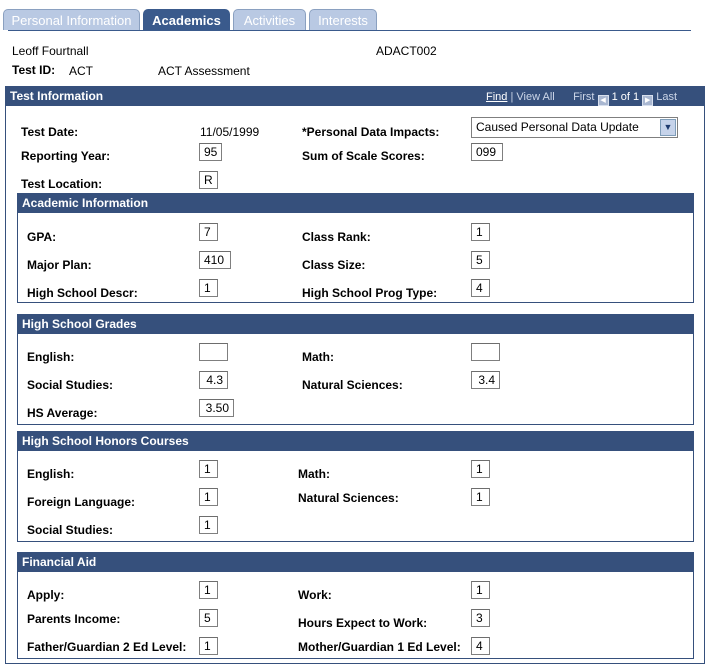 Image resolution: width=715 pixels, height=667 pixels. What do you see at coordinates (59, 265) in the screenshot?
I see `major-plan-label: Major Plan:` at bounding box center [59, 265].